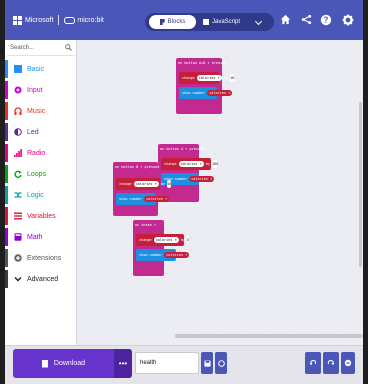 This screenshot has height=384, width=368. I want to click on category-label: Logic, so click(35, 195).